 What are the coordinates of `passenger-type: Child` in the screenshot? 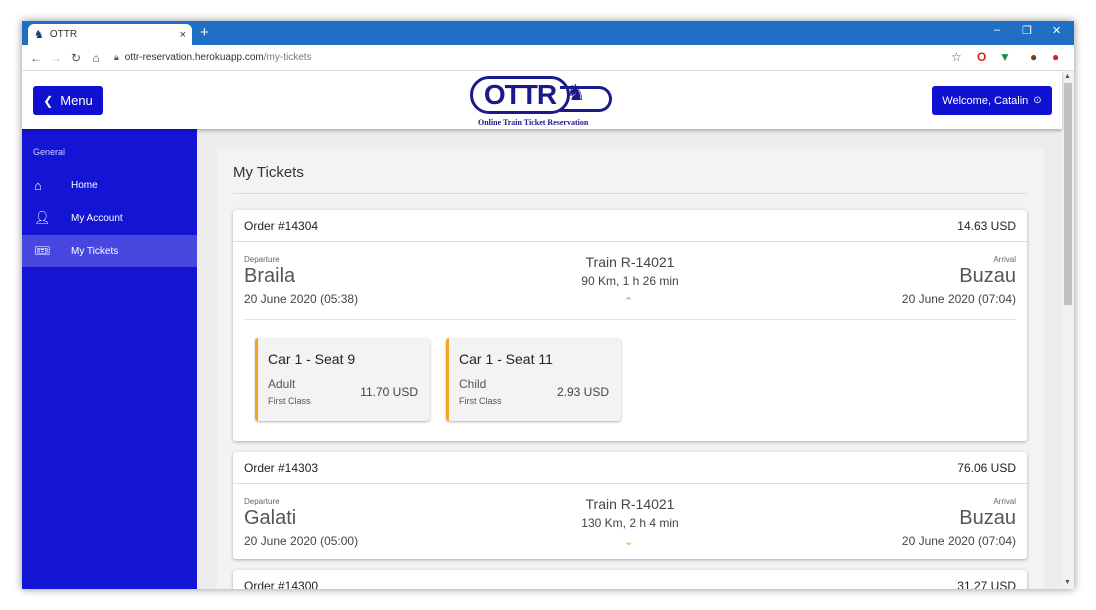 It's located at (473, 384).